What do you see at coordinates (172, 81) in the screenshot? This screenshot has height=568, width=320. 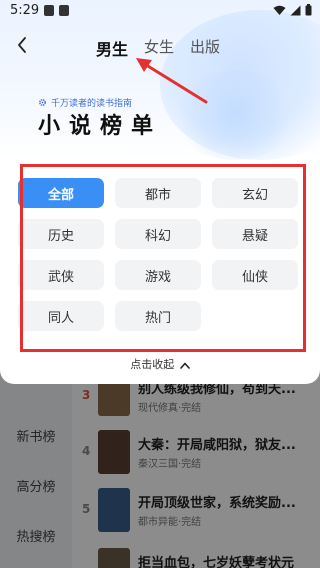 I see `annotation-arrow-icon` at bounding box center [172, 81].